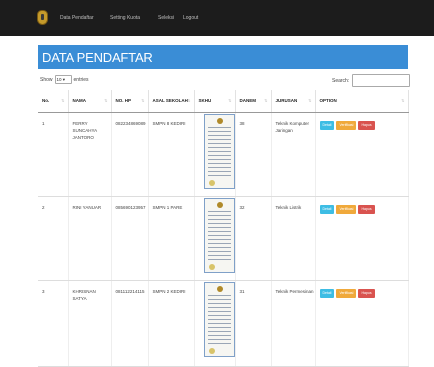 The image size is (434, 367). Describe the element at coordinates (46, 101) in the screenshot. I see `col-header-no-label: No.` at that location.